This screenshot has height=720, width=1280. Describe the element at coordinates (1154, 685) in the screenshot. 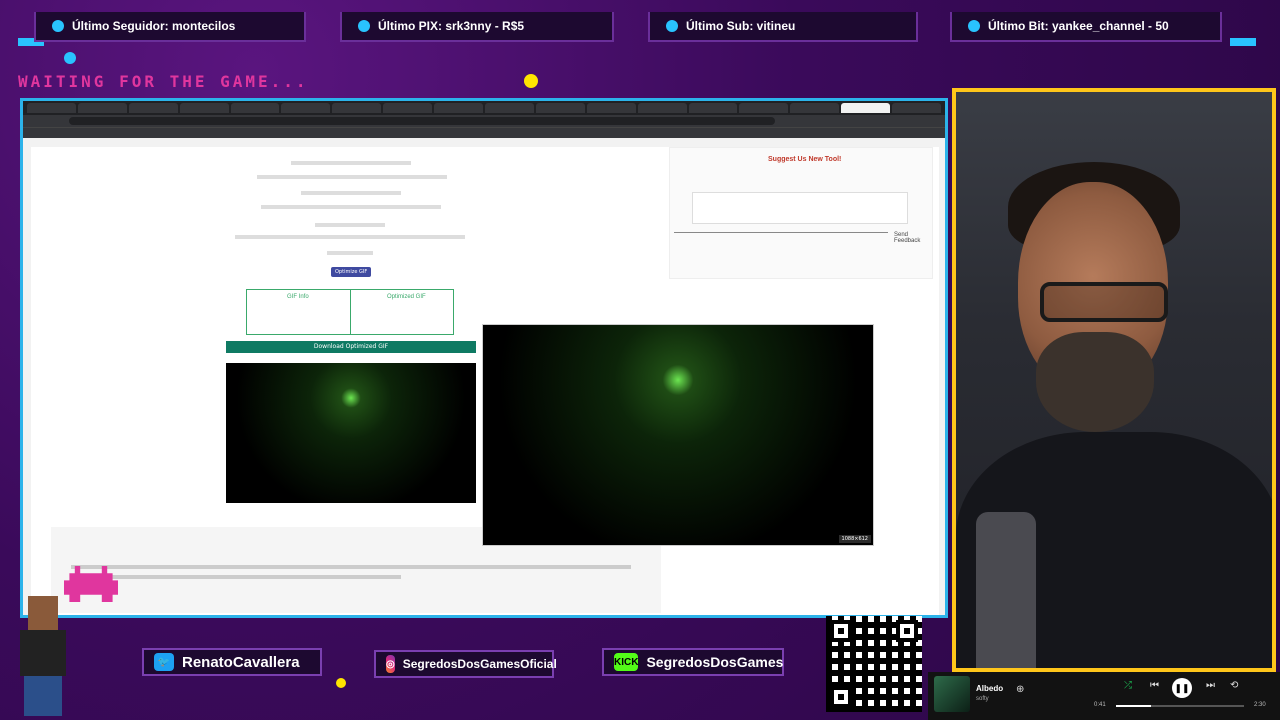

I see `previous-icon: ⏮` at that location.